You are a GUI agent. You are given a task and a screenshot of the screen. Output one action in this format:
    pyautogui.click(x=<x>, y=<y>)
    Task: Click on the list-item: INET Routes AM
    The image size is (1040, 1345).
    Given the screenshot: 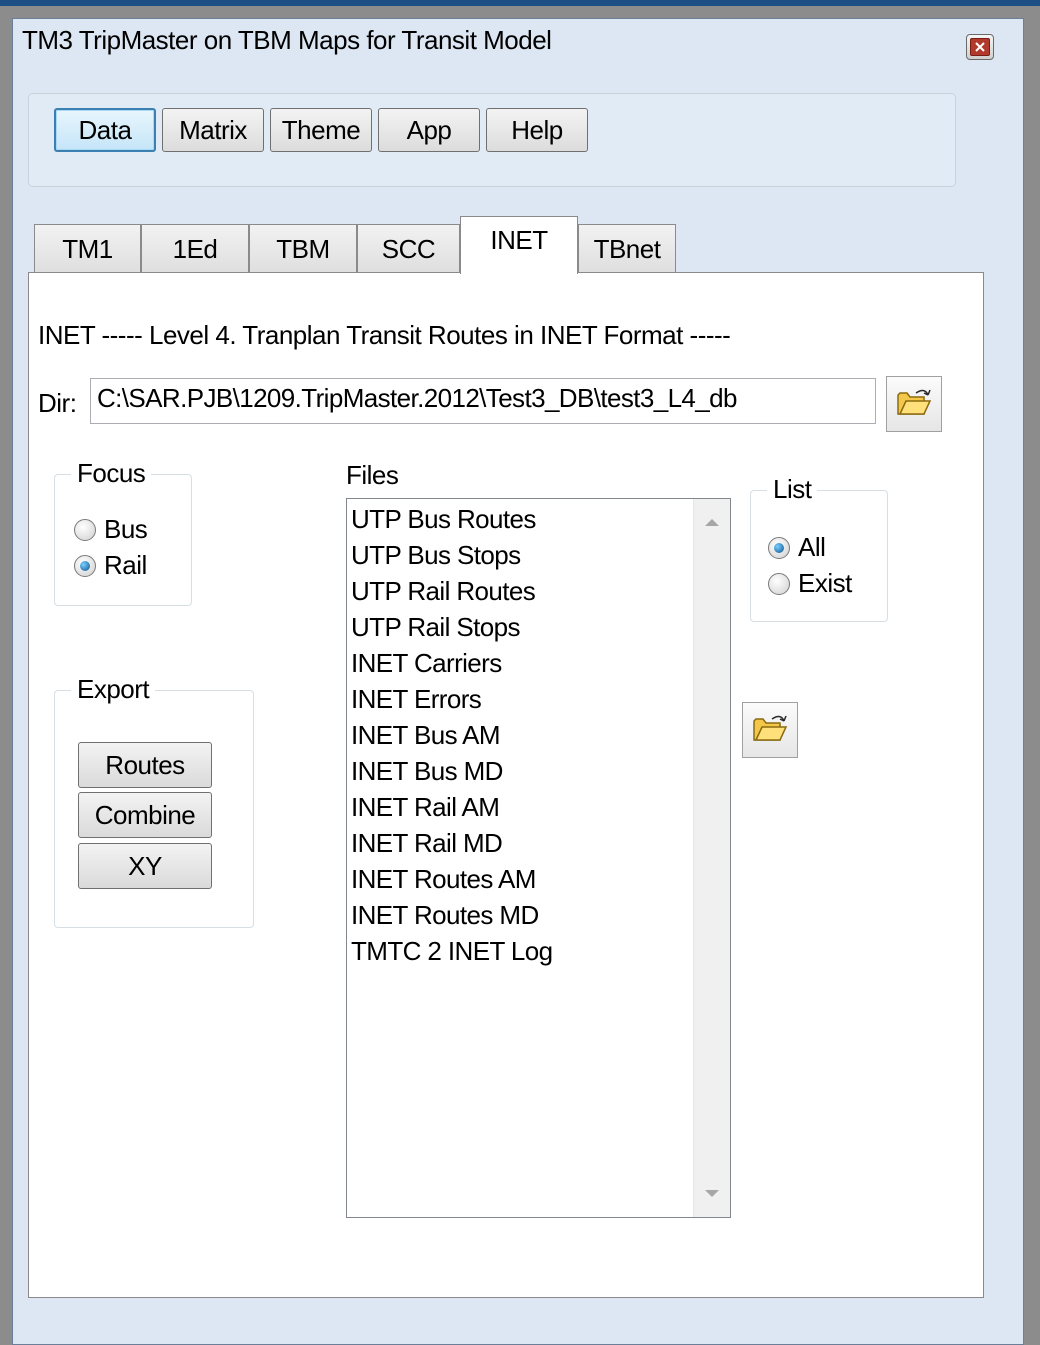 What is the action you would take?
    pyautogui.click(x=451, y=879)
    